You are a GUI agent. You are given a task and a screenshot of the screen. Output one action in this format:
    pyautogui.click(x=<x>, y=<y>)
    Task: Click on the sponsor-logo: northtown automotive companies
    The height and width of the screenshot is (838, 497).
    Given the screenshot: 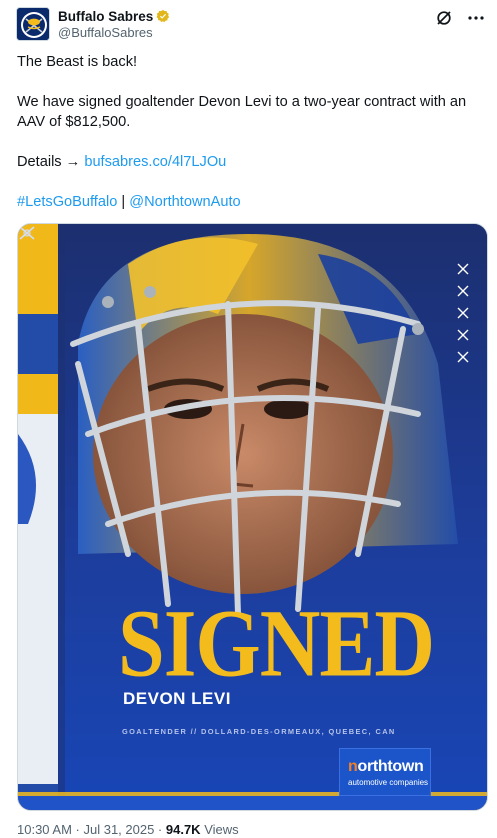 What is the action you would take?
    pyautogui.click(x=385, y=772)
    